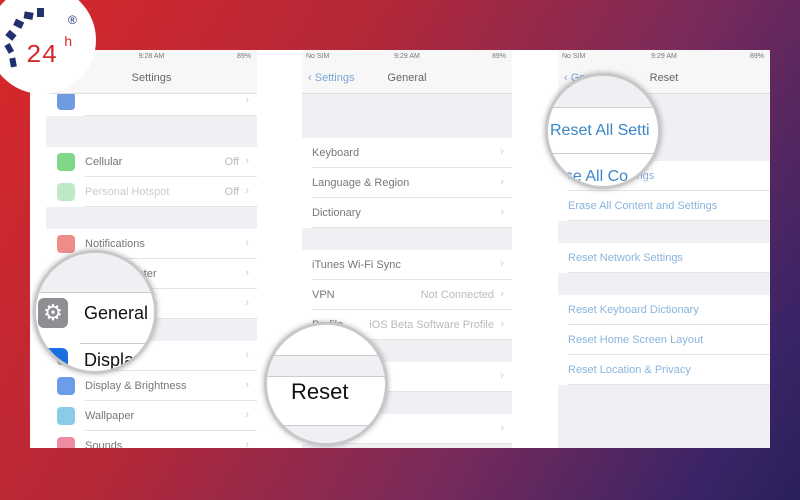 This screenshot has height=500, width=800. What do you see at coordinates (104, 444) in the screenshot?
I see `row-label: Sounds` at bounding box center [104, 444].